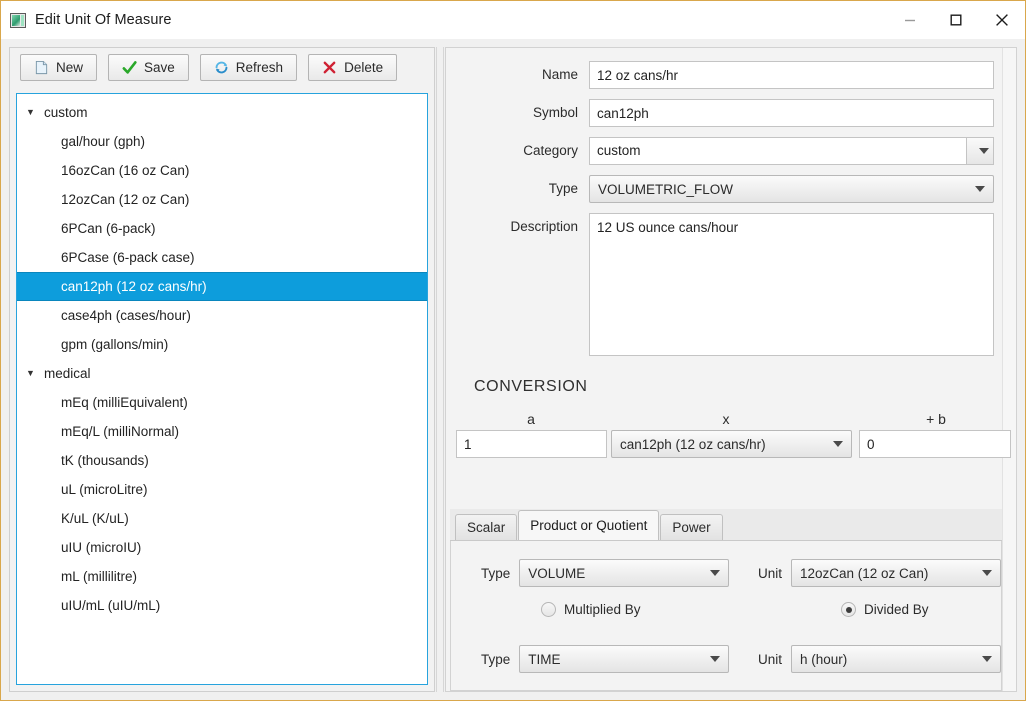 The image size is (1026, 701). What do you see at coordinates (101, 547) in the screenshot?
I see `tree-row-label: uIU (microIU)` at bounding box center [101, 547].